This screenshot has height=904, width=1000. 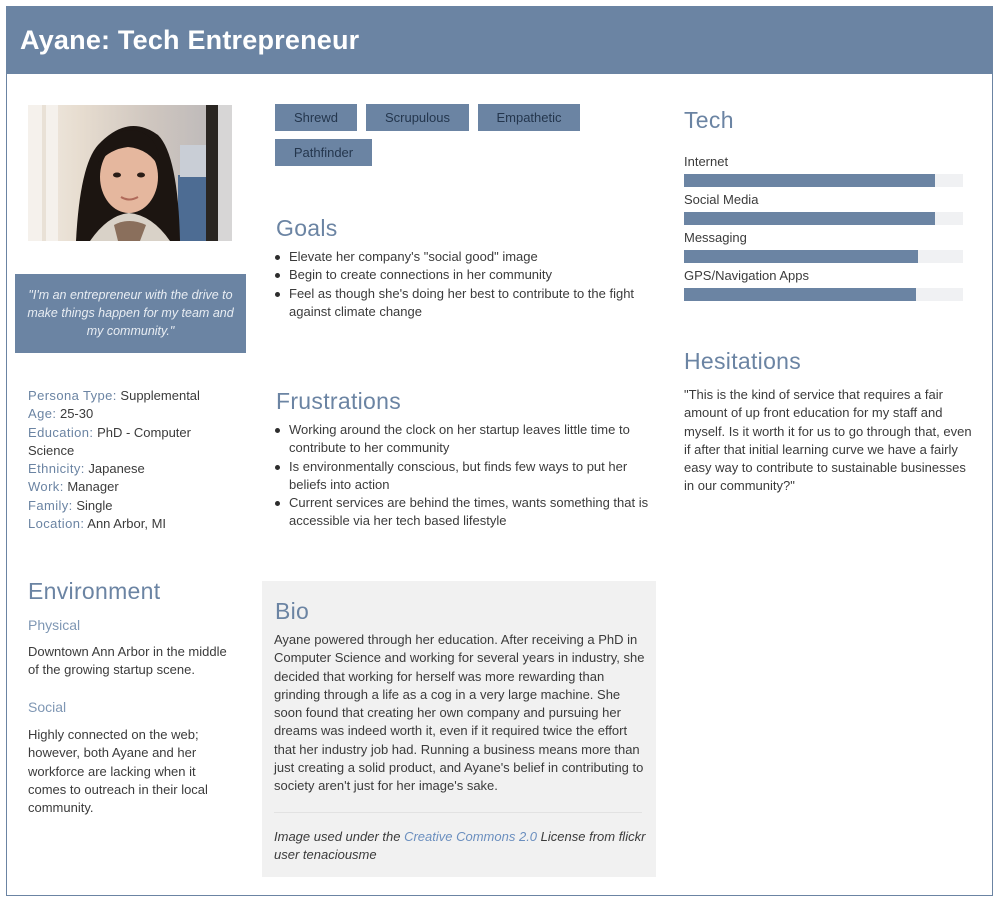 I want to click on tech-label: Messaging, so click(x=715, y=237).